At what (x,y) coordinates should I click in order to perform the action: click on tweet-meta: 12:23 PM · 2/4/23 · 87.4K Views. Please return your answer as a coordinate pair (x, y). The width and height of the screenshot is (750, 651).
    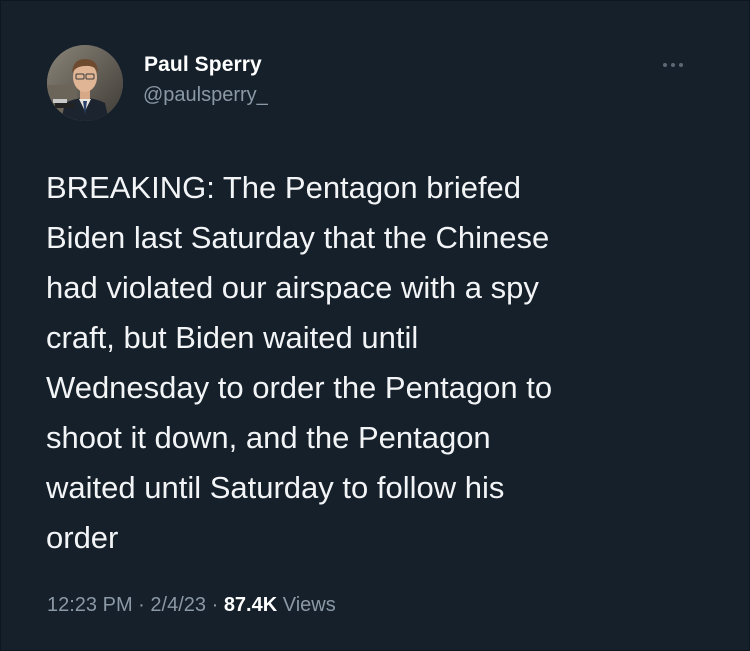
    Looking at the image, I should click on (191, 605).